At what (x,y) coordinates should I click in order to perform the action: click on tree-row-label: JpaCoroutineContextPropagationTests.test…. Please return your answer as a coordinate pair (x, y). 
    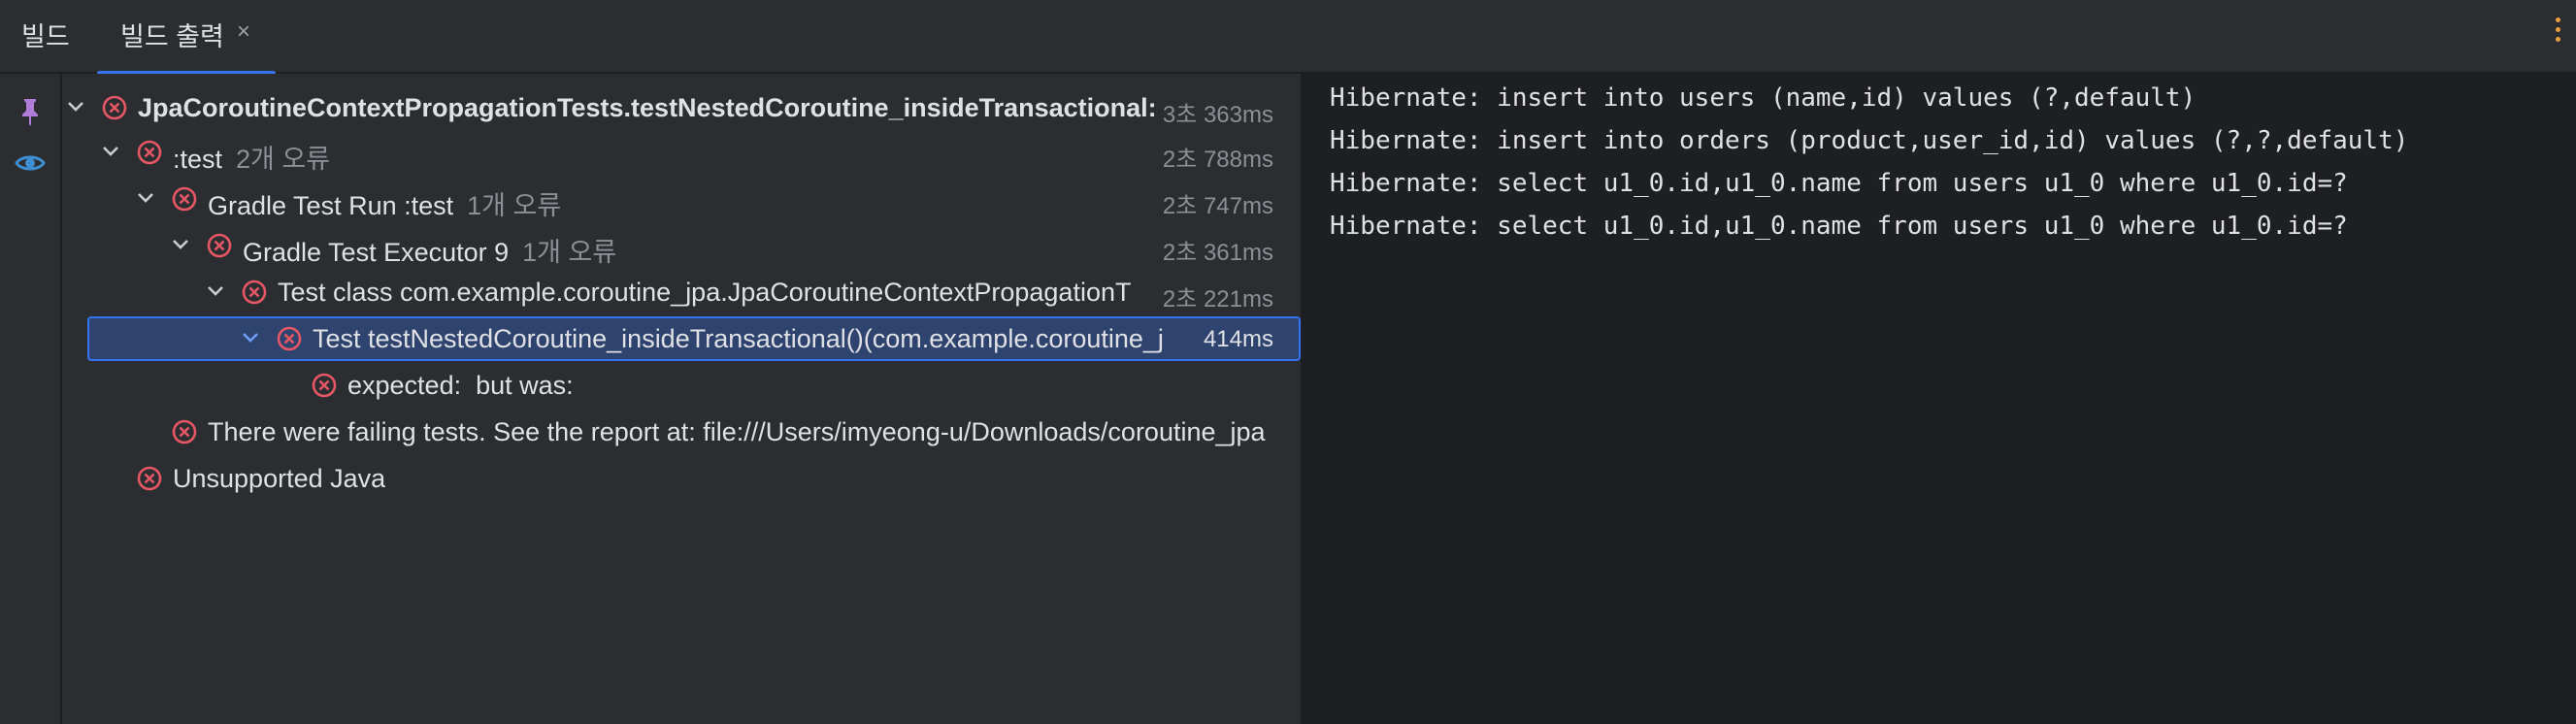
    Looking at the image, I should click on (647, 107).